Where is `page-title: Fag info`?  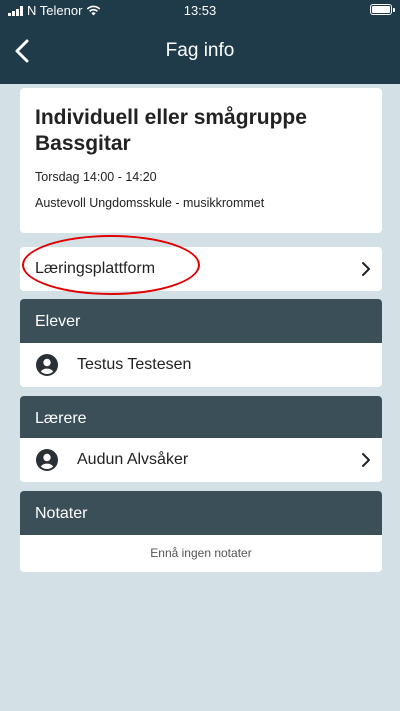
page-title: Fag info is located at coordinates (200, 50).